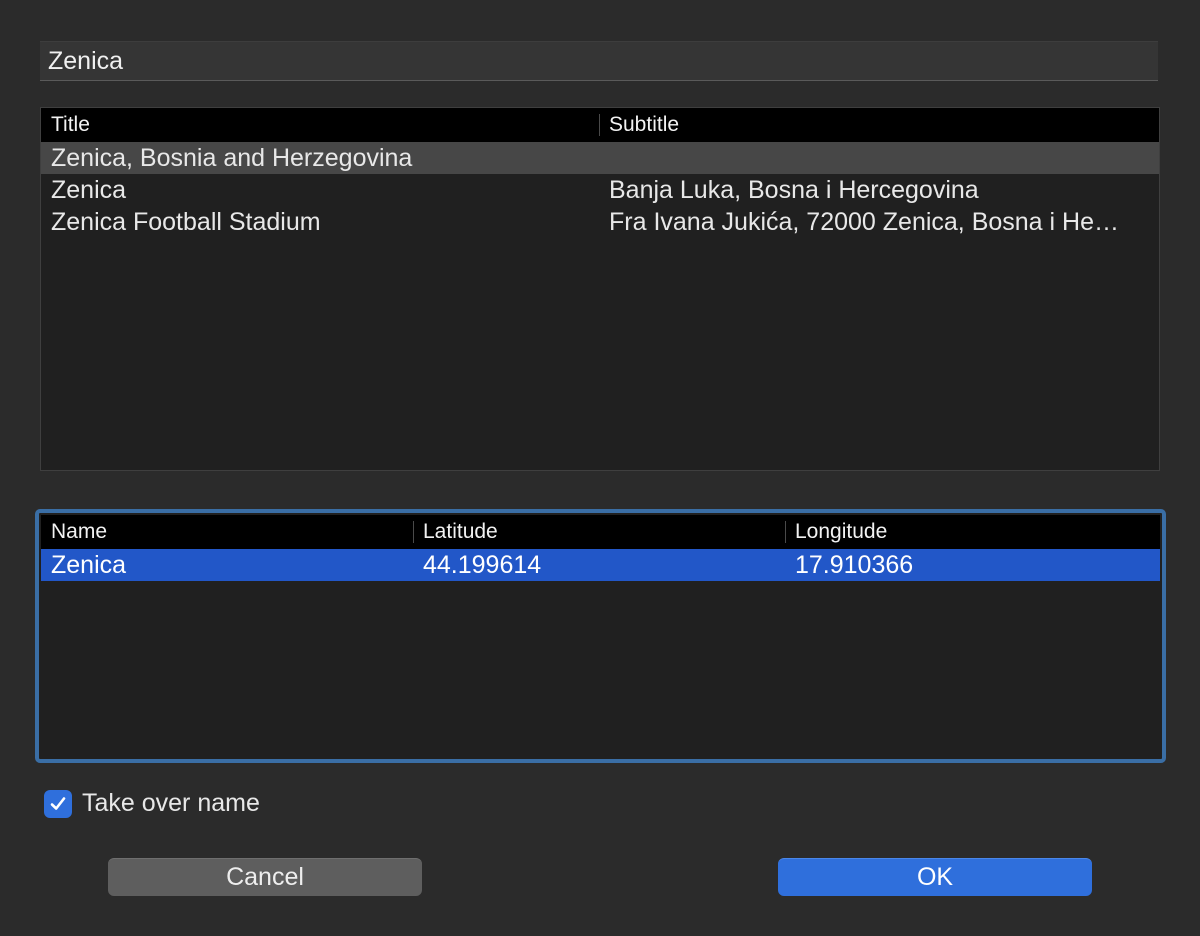 The height and width of the screenshot is (936, 1200). I want to click on column-header-name: Name, so click(227, 532).